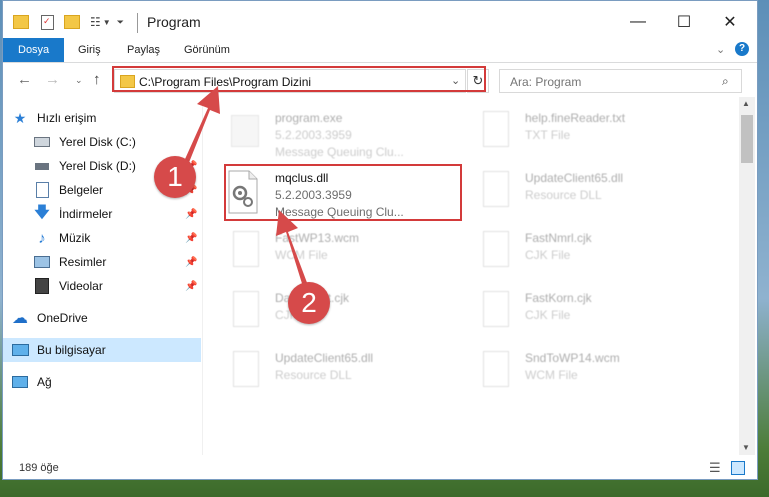 The height and width of the screenshot is (497, 769). What do you see at coordinates (245, 188) in the screenshot?
I see `annotation-arrows` at bounding box center [245, 188].